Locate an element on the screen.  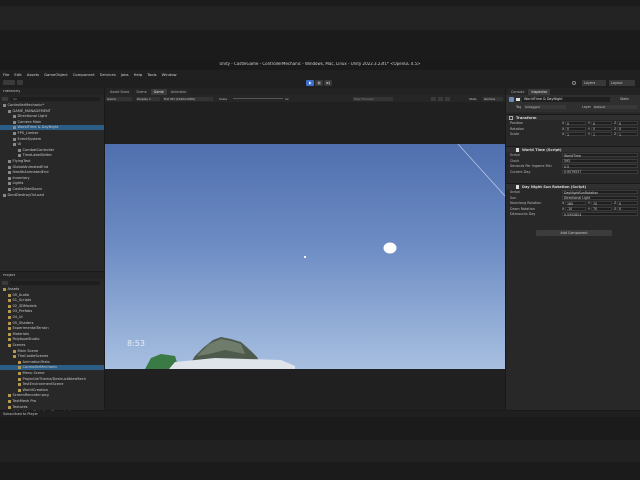
active-checkbox is located at coordinates (518, 99).